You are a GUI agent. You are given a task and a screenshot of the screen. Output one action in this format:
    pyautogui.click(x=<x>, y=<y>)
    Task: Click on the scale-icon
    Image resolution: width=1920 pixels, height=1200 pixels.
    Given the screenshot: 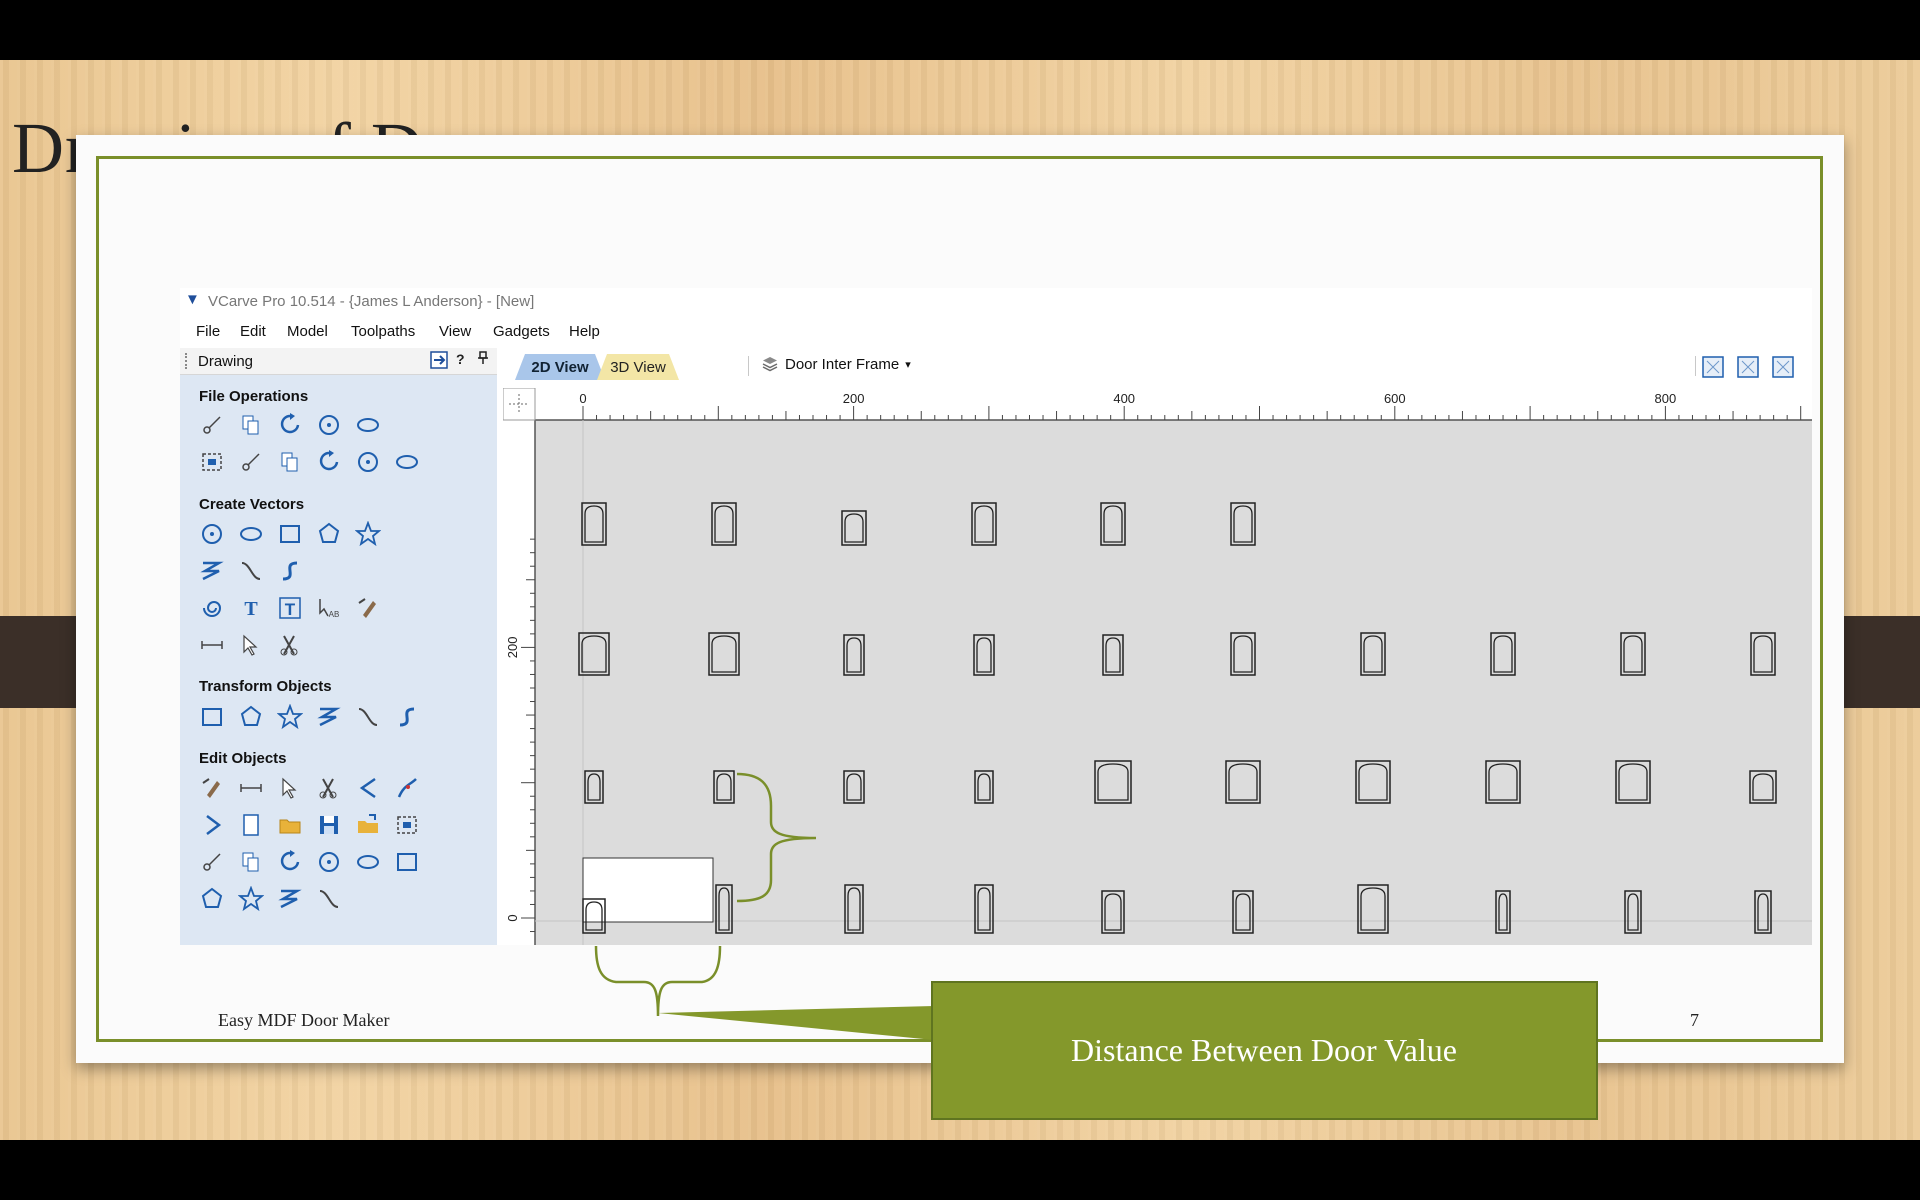 What is the action you would take?
    pyautogui.click(x=251, y=717)
    